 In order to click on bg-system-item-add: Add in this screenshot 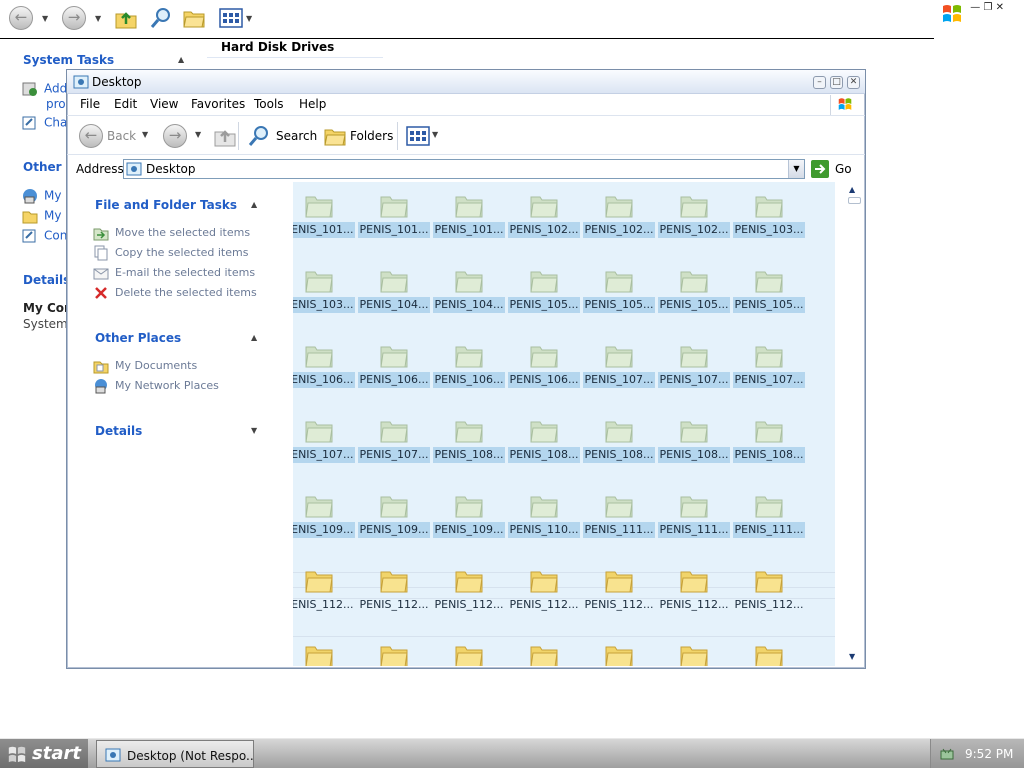, I will do `click(44, 89)`.